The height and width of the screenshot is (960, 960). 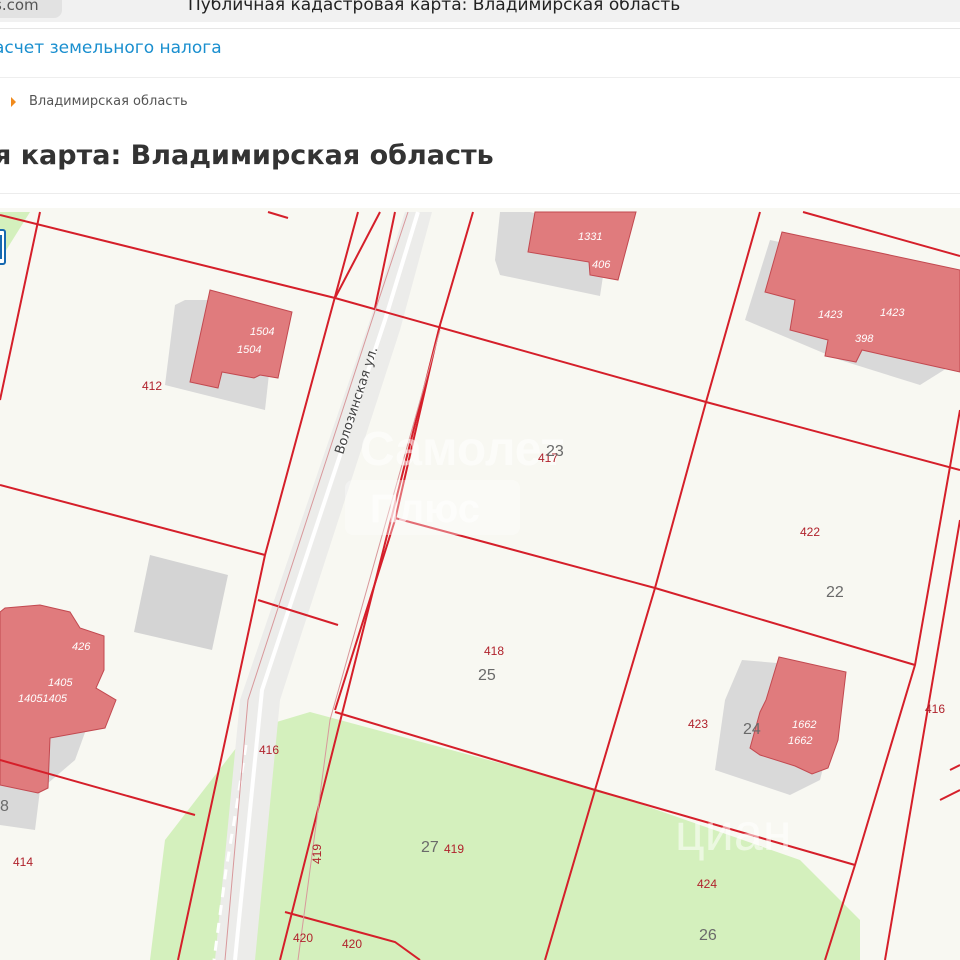 What do you see at coordinates (733, 833) in the screenshot?
I see `watermark-cian: циан` at bounding box center [733, 833].